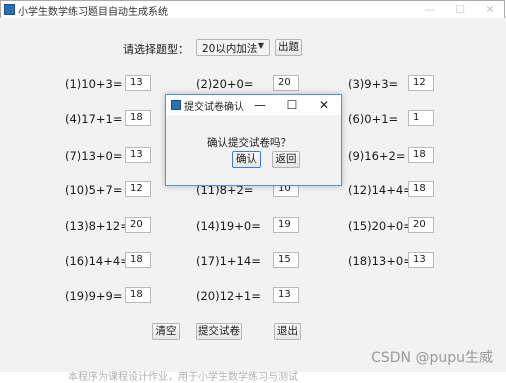 This screenshot has height=383, width=506. Describe the element at coordinates (286, 260) in the screenshot. I see `answer-field: 15` at that location.